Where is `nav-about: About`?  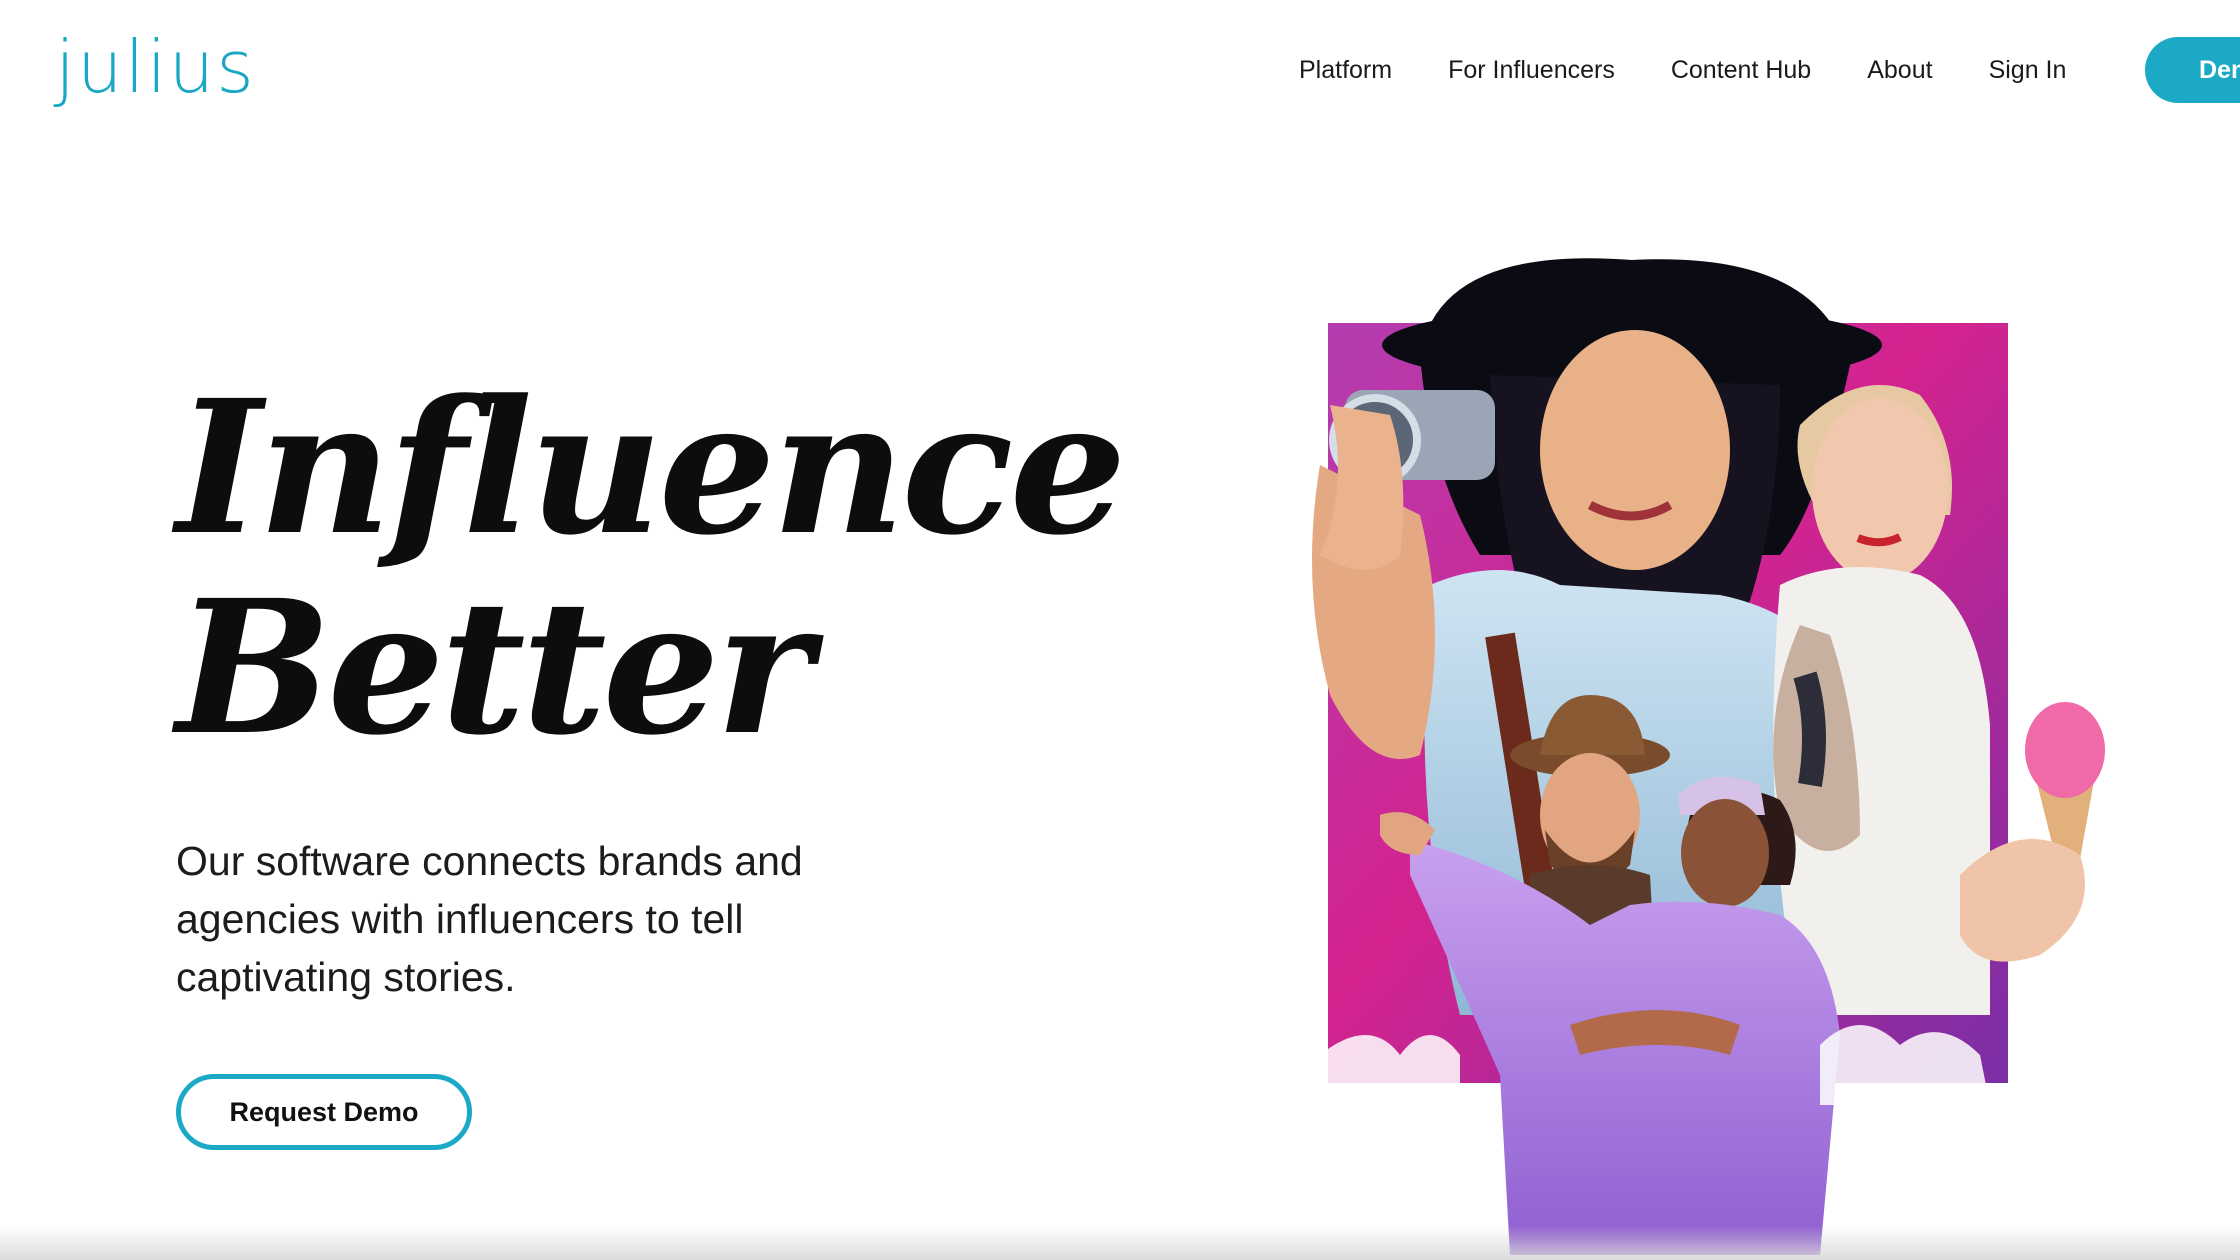
nav-about: About is located at coordinates (1899, 70).